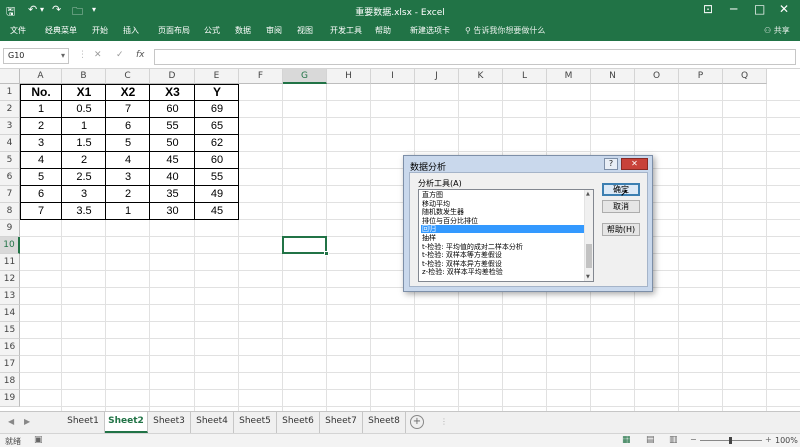 Image resolution: width=800 pixels, height=447 pixels. I want to click on column-header-k: K, so click(481, 76).